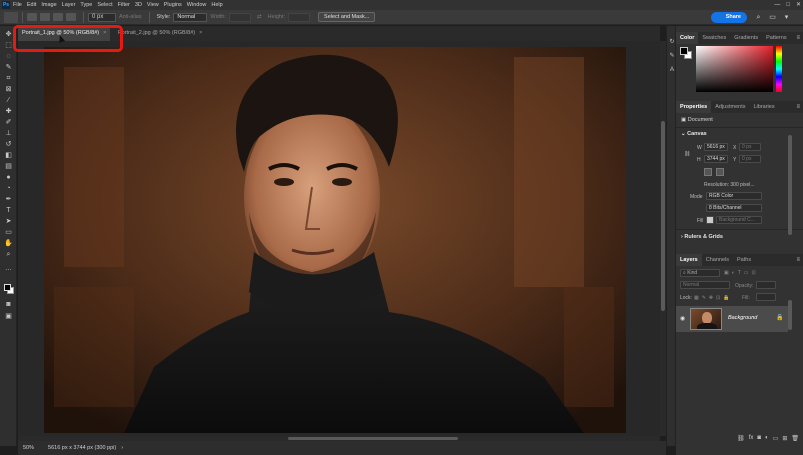 The height and width of the screenshot is (455, 803). Describe the element at coordinates (160, 33) in the screenshot. I see `tab-portrait-2: Portrait_2.jpg @ 50% (RGB/8#) ×` at that location.